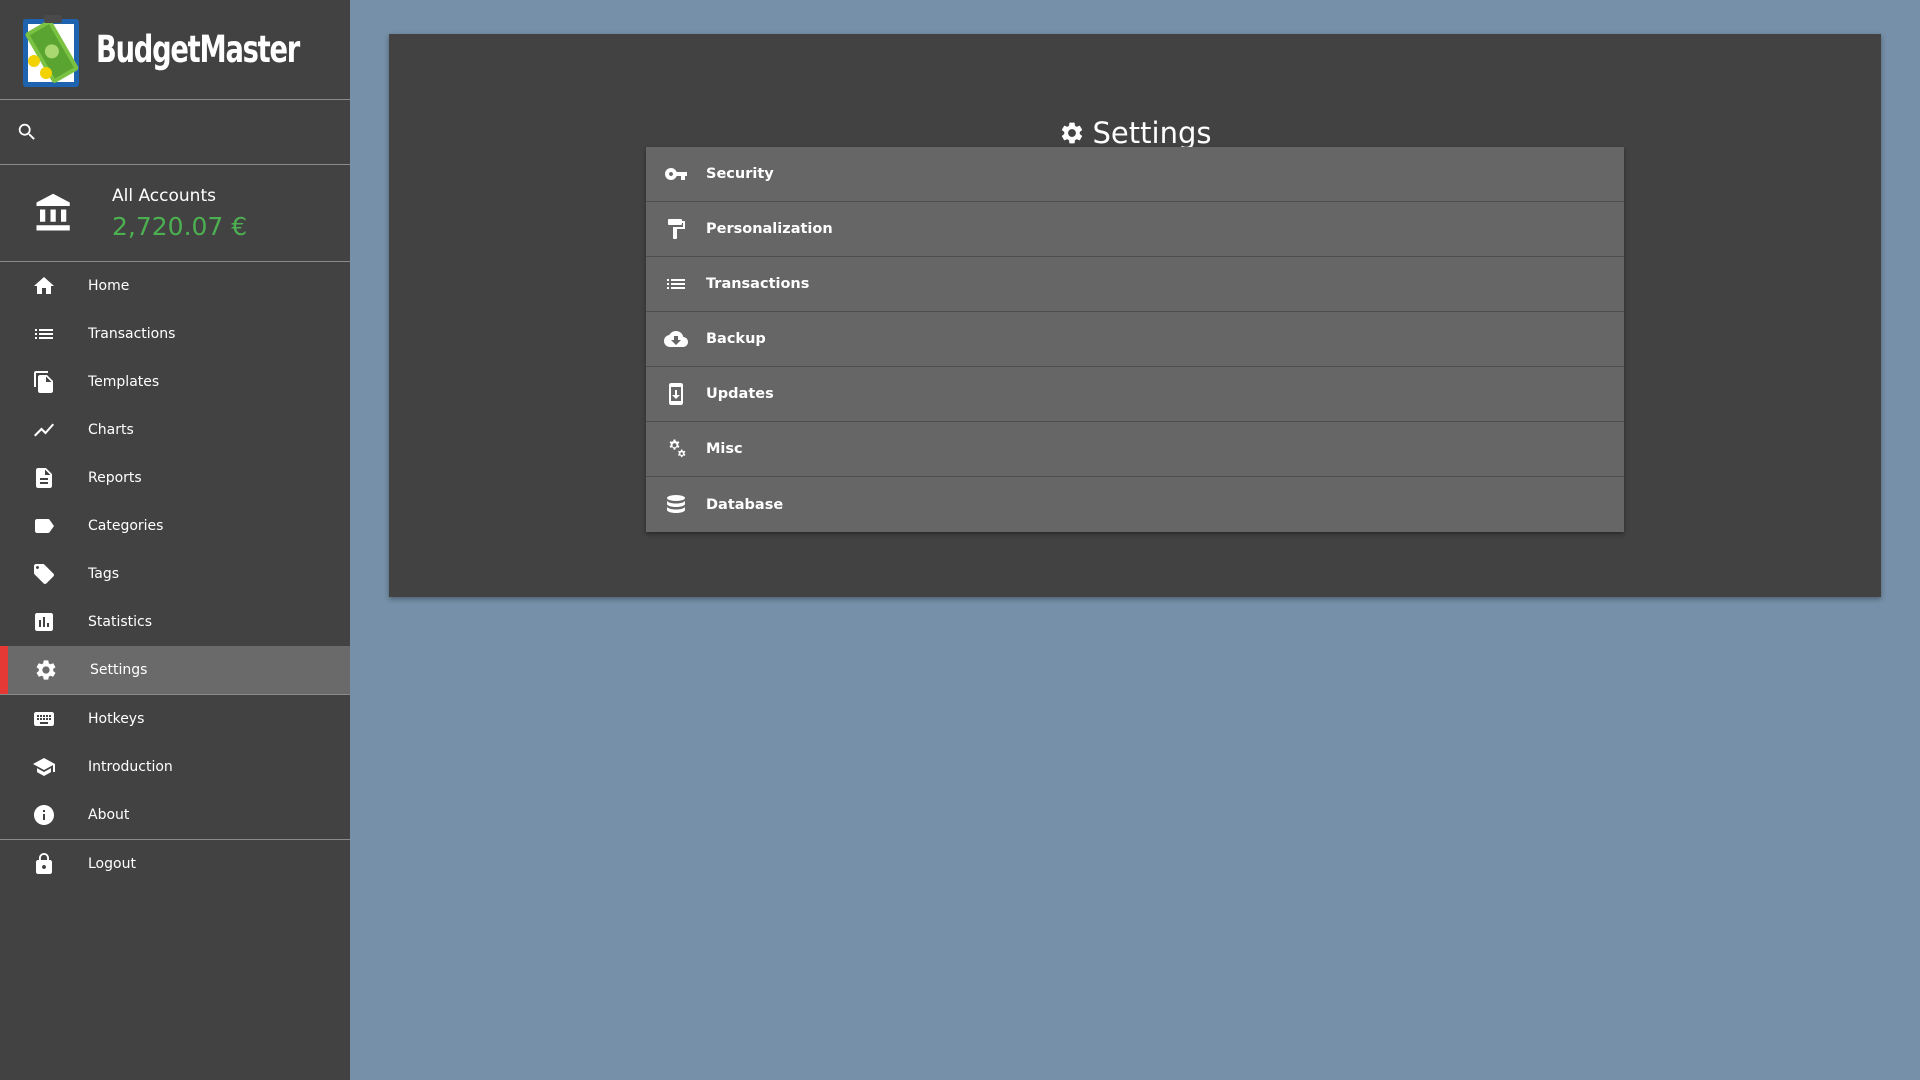 Image resolution: width=1920 pixels, height=1080 pixels. What do you see at coordinates (1135, 449) in the screenshot?
I see `settings-item-misc: Misc` at bounding box center [1135, 449].